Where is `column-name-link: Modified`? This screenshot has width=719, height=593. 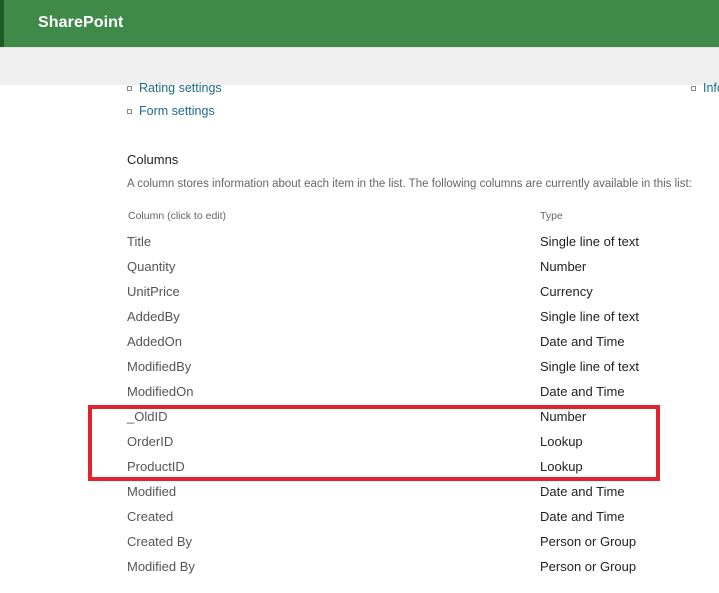 column-name-link: Modified is located at coordinates (151, 491).